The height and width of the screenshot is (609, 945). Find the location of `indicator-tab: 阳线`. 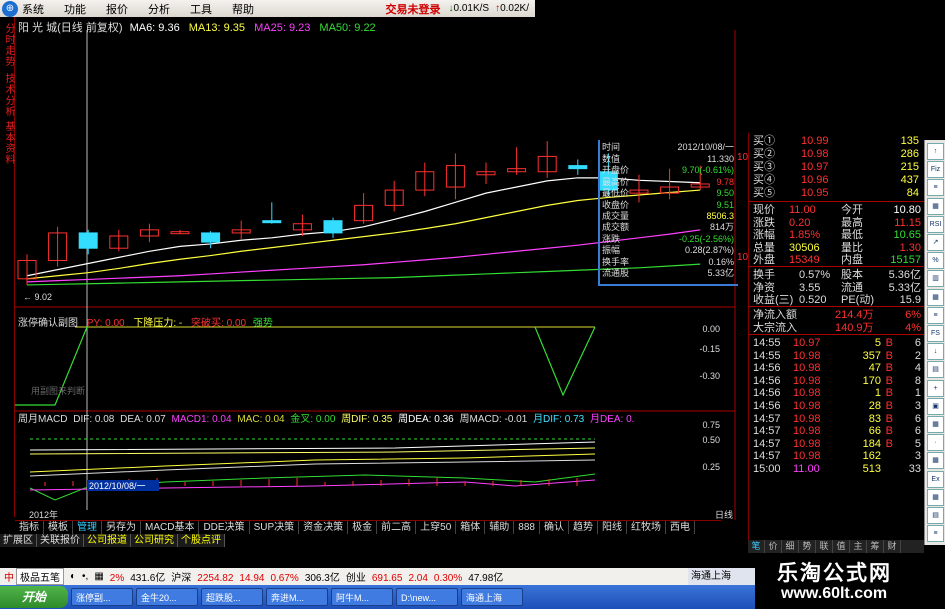

indicator-tab: 阳线 is located at coordinates (612, 527).